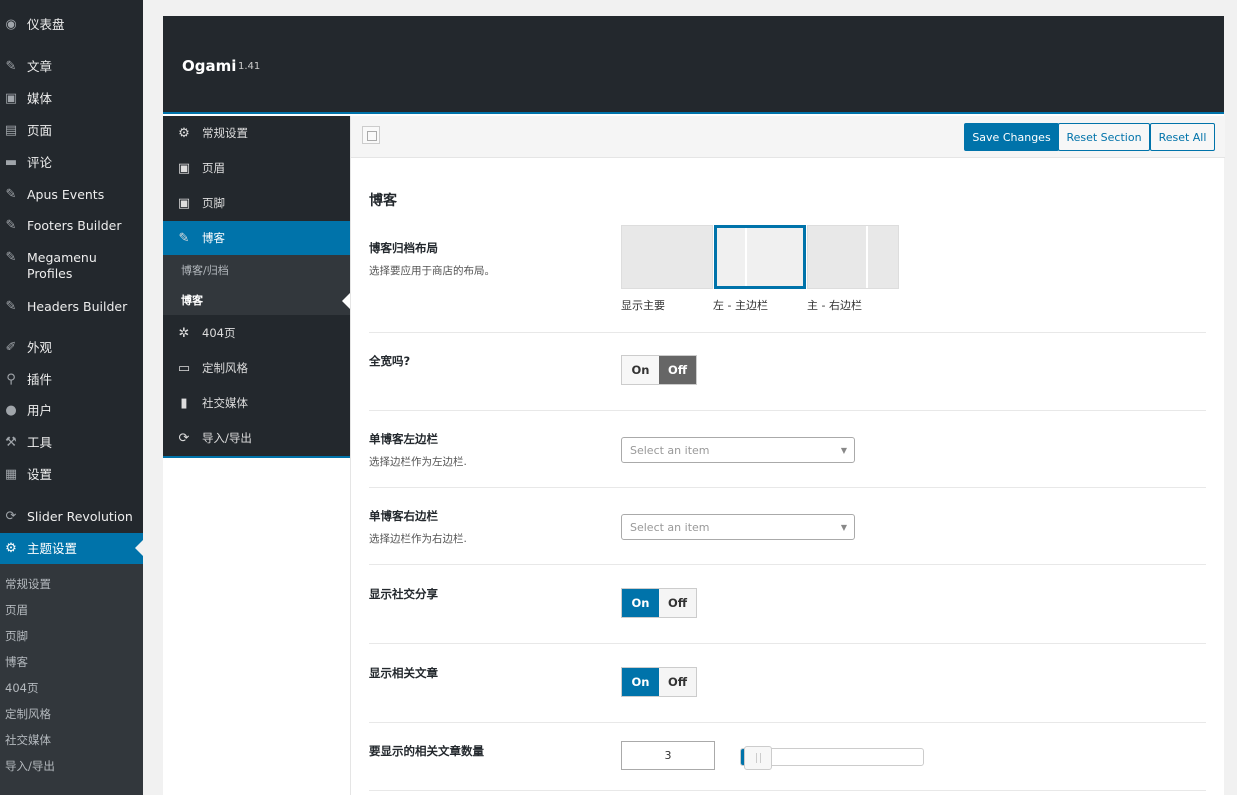 This screenshot has width=1237, height=795. What do you see at coordinates (28, 714) in the screenshot?
I see `submenu-item-custom-style: 定制风格` at bounding box center [28, 714].